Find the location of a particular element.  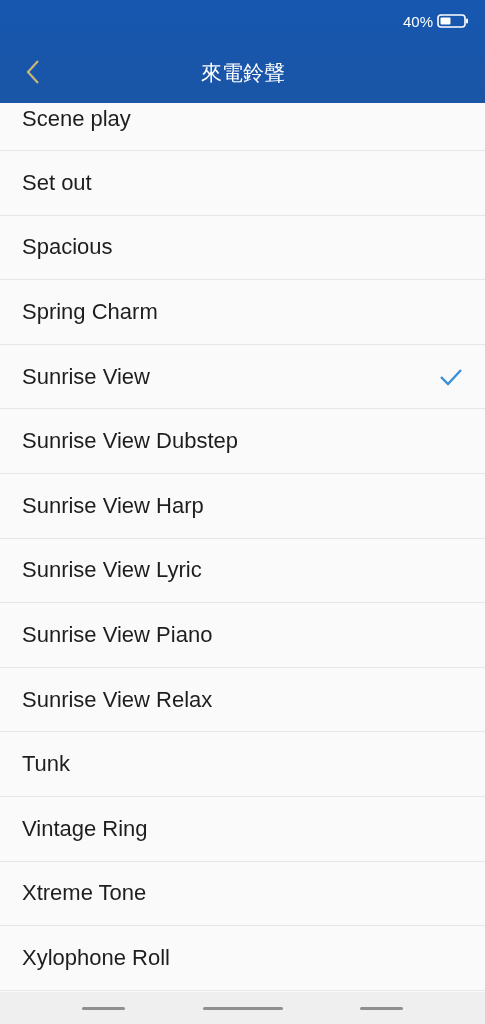

ringtone-name: Sunrise View Dubstep is located at coordinates (130, 441).